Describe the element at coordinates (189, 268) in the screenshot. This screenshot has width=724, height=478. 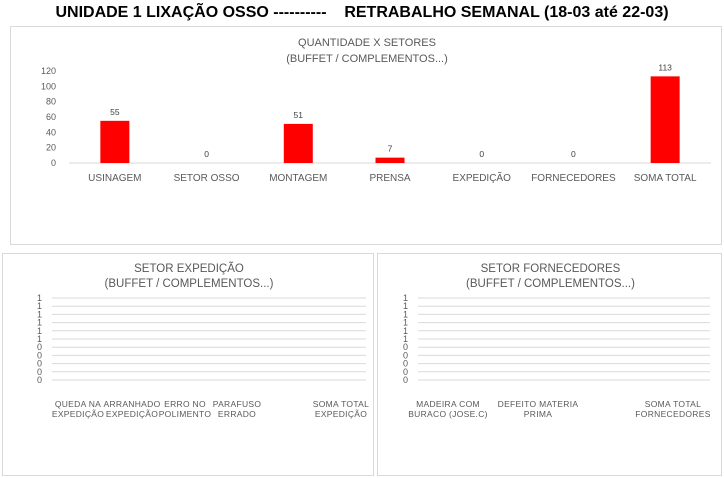
I see `chart-title: SETOR EXPEDIÇÃO` at that location.